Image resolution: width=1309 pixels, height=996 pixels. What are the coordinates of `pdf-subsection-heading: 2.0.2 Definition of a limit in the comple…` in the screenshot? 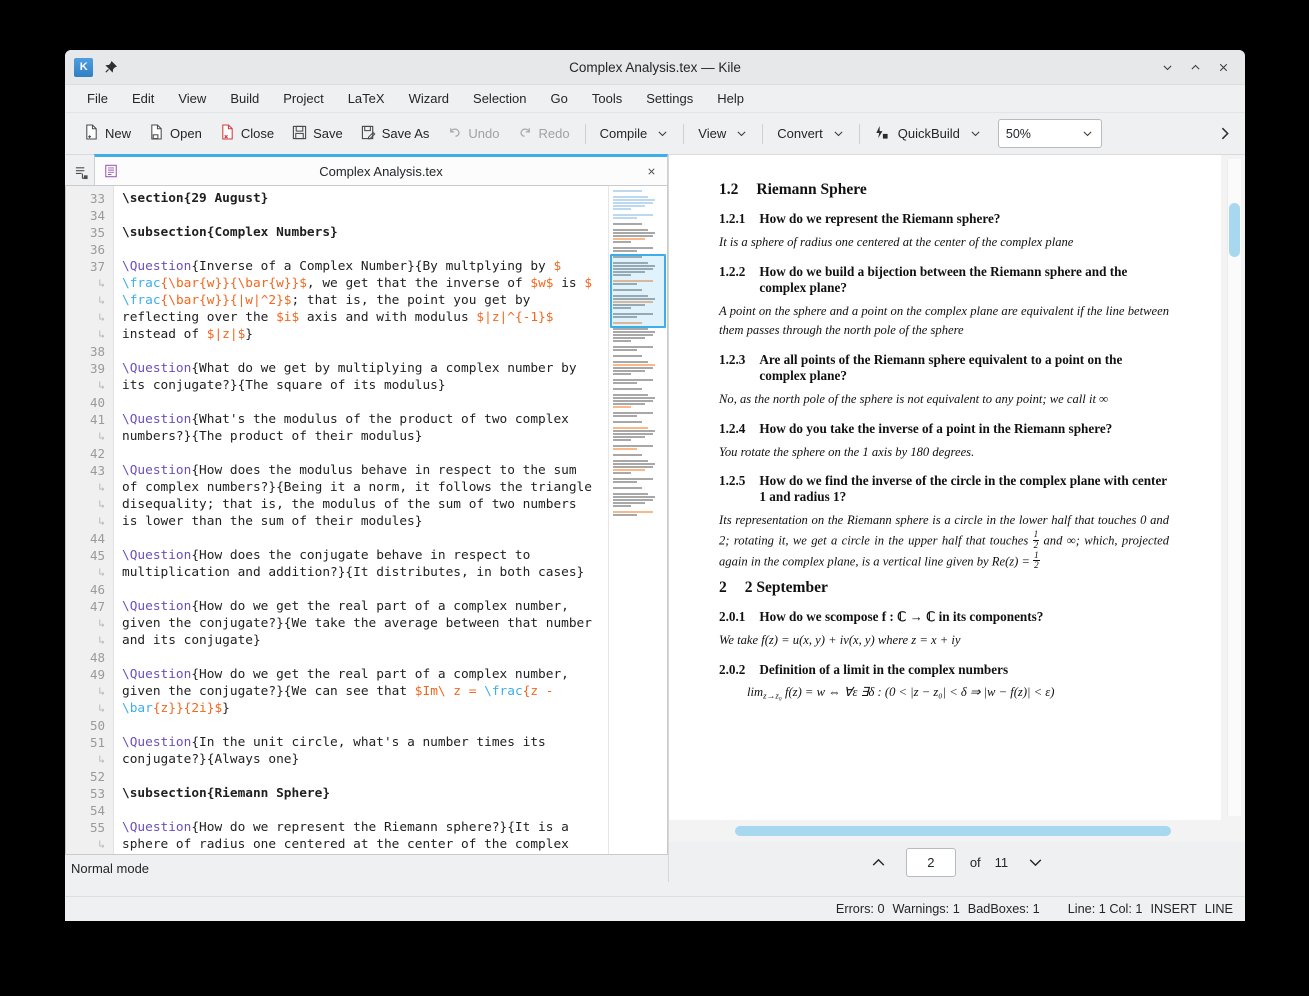 It's located at (944, 670).